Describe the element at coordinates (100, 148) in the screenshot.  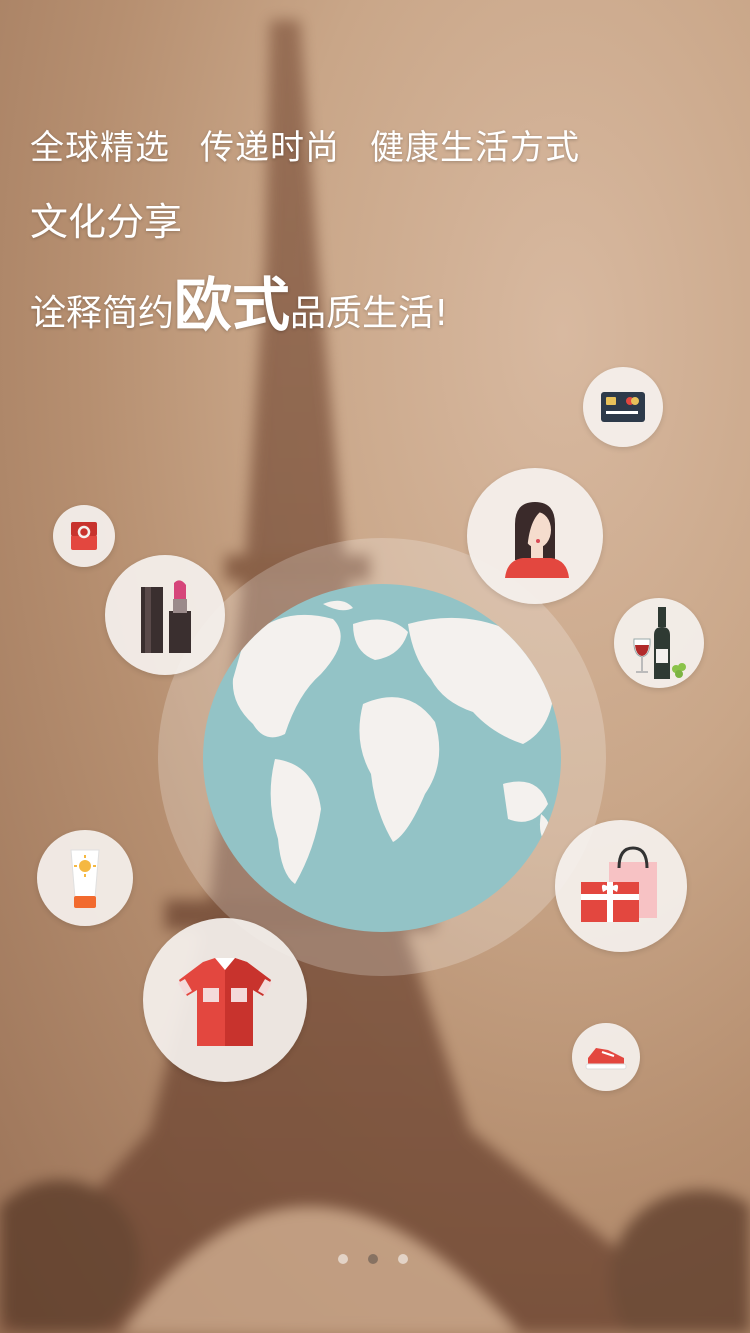
I see `slogan-global-selection: 全球精选` at that location.